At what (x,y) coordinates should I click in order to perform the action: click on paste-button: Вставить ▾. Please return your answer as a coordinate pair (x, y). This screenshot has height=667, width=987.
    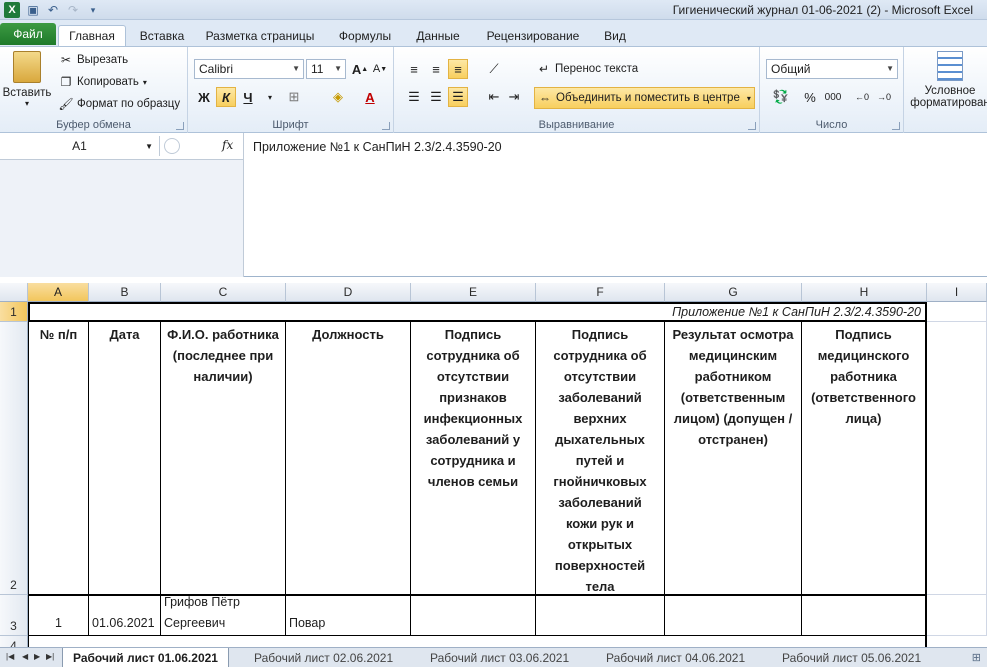
    Looking at the image, I should click on (27, 79).